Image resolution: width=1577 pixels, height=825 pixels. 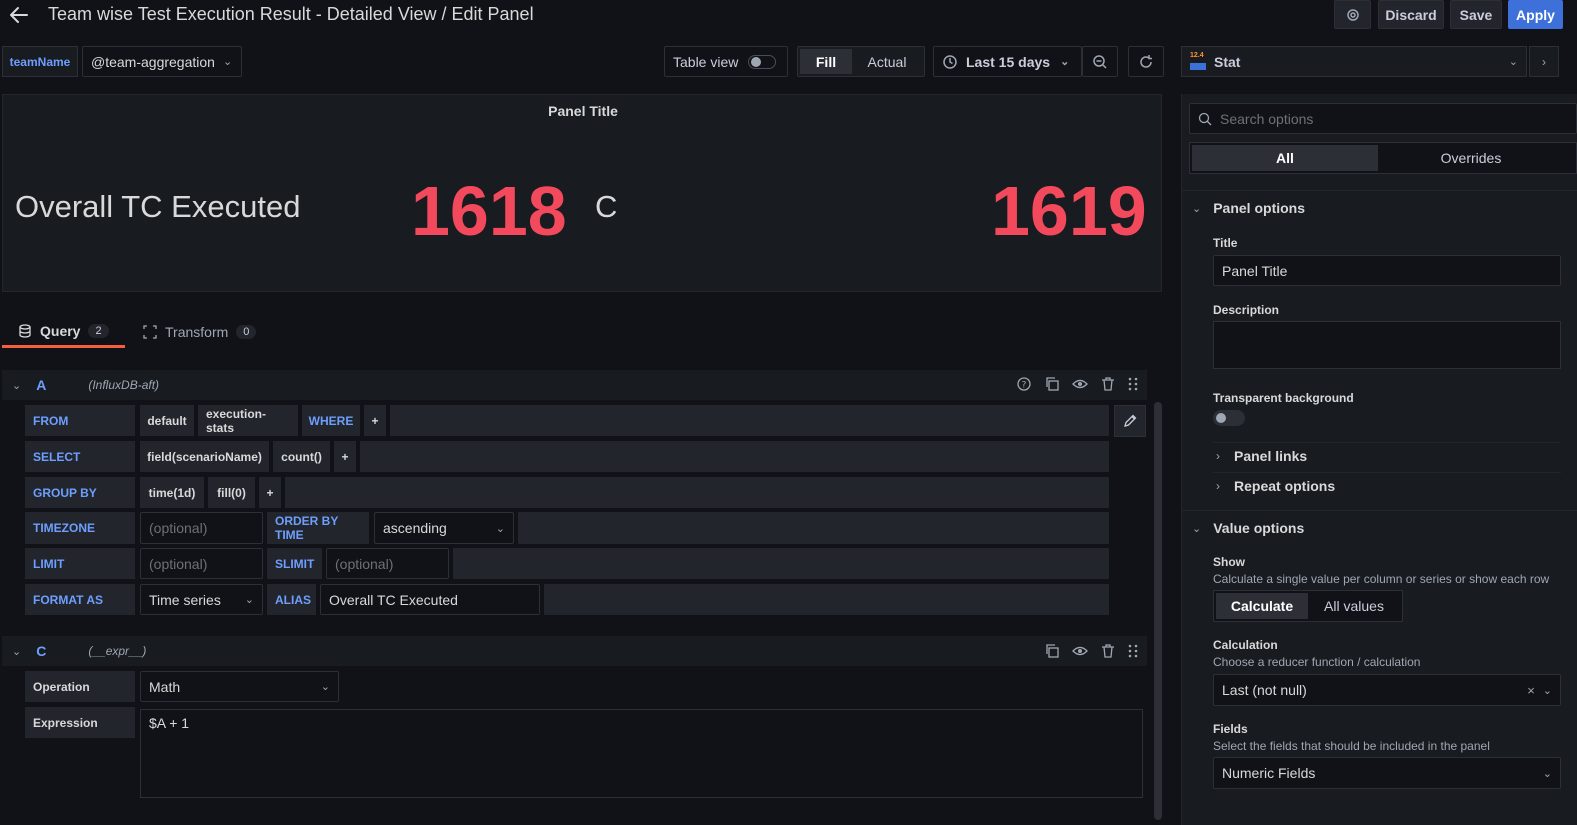 I want to click on table-view-label: Table view, so click(x=706, y=61).